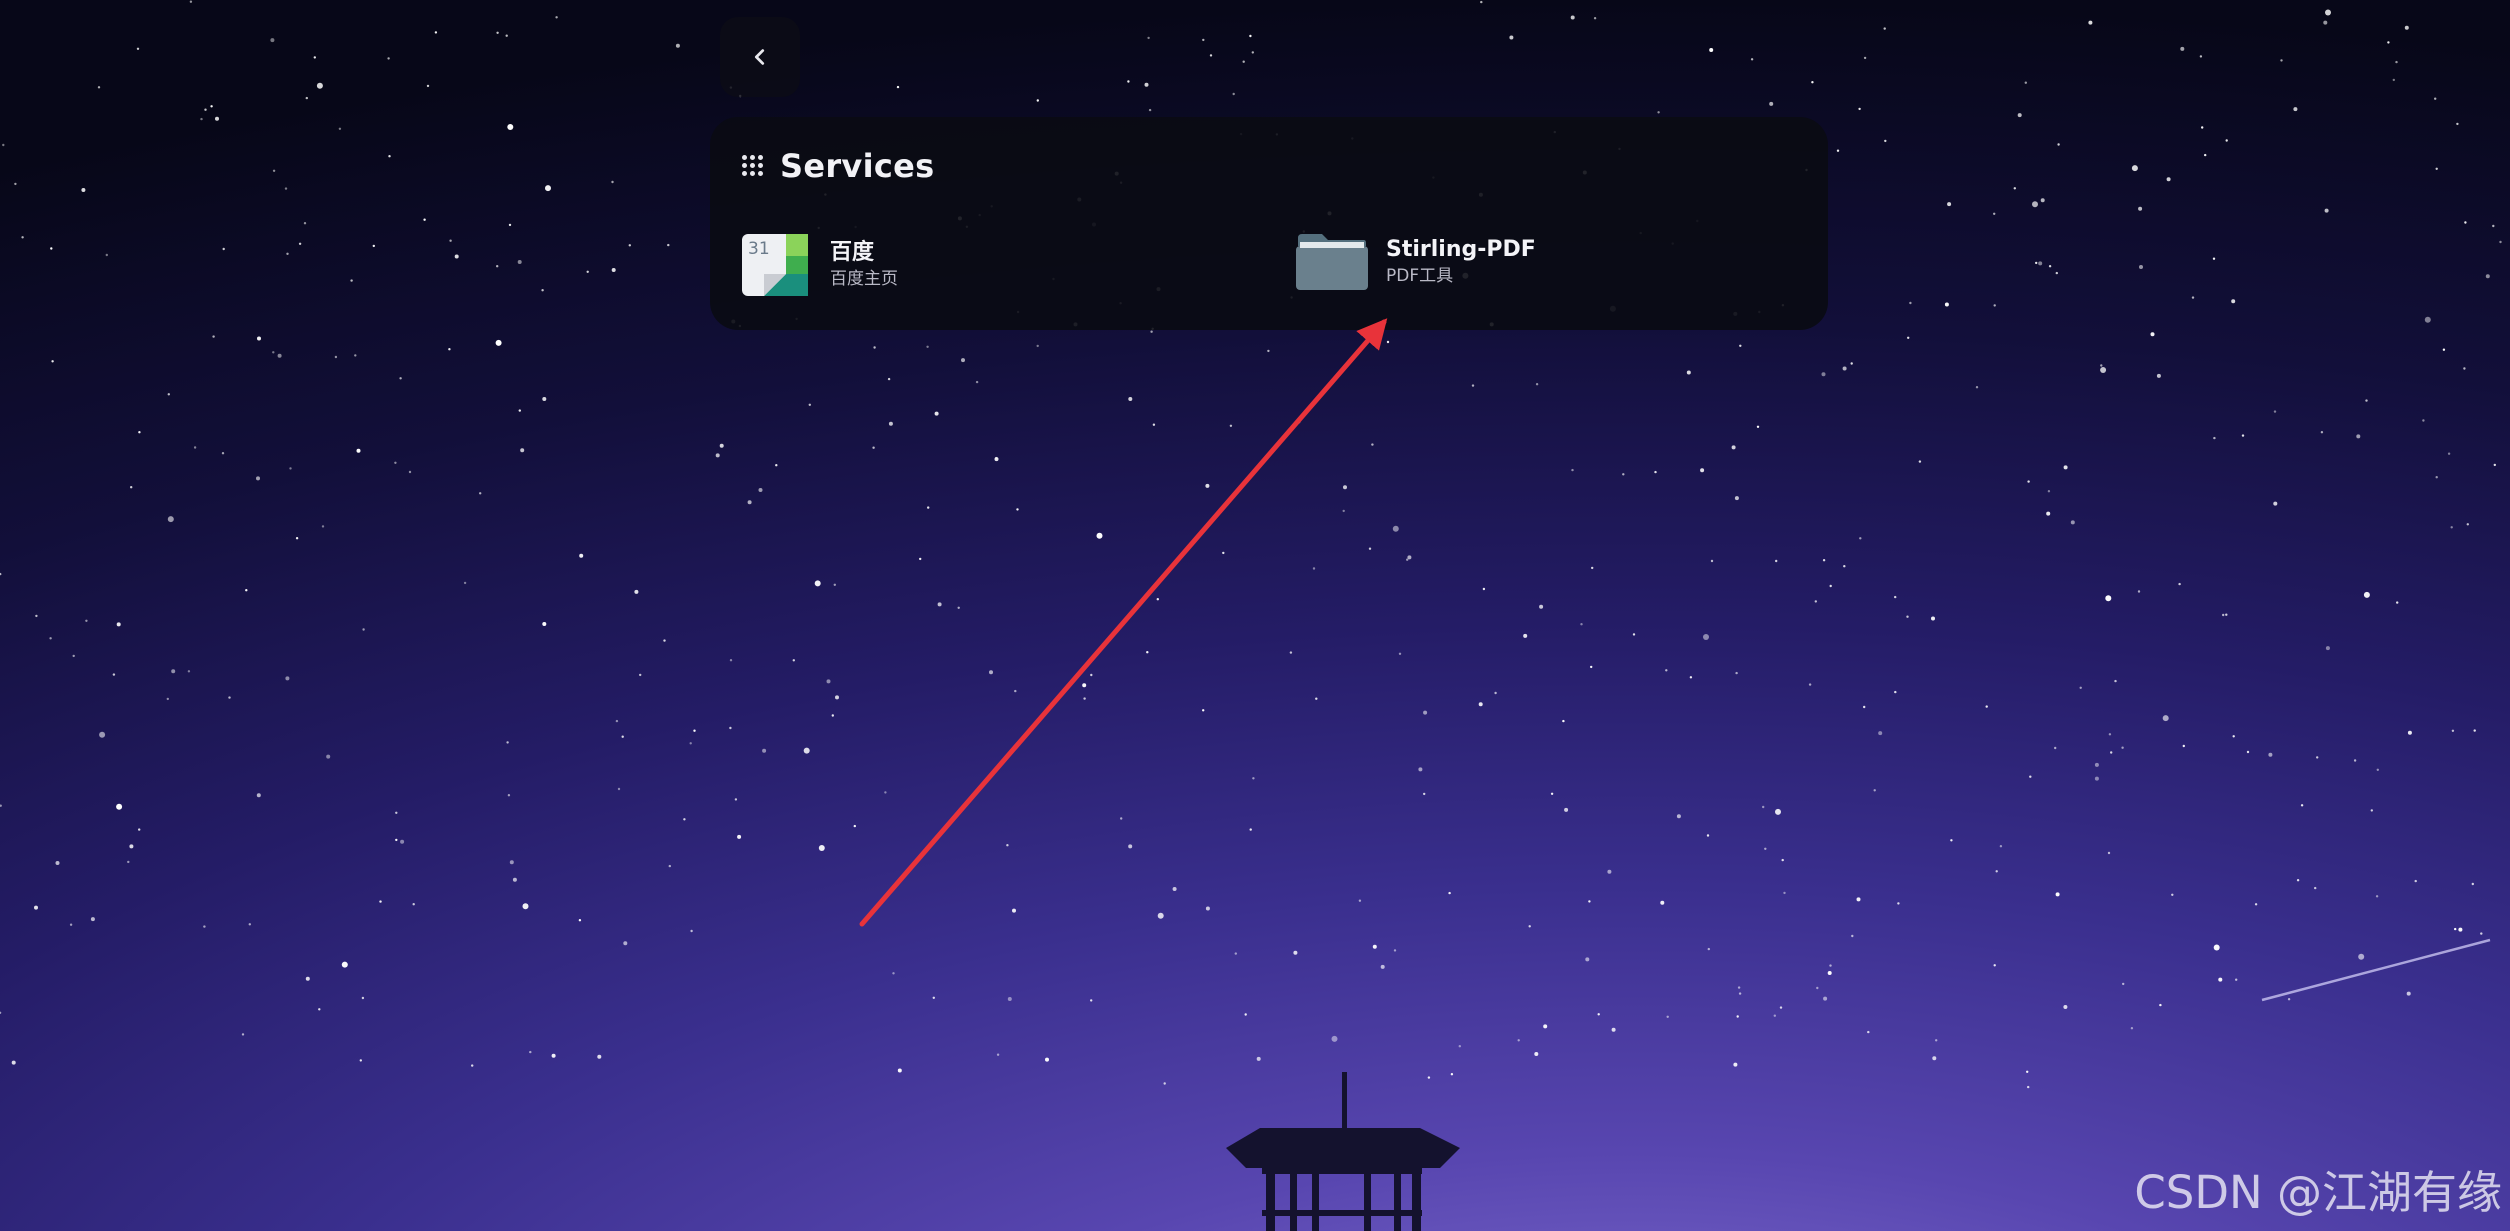  I want to click on back-button, so click(760, 57).